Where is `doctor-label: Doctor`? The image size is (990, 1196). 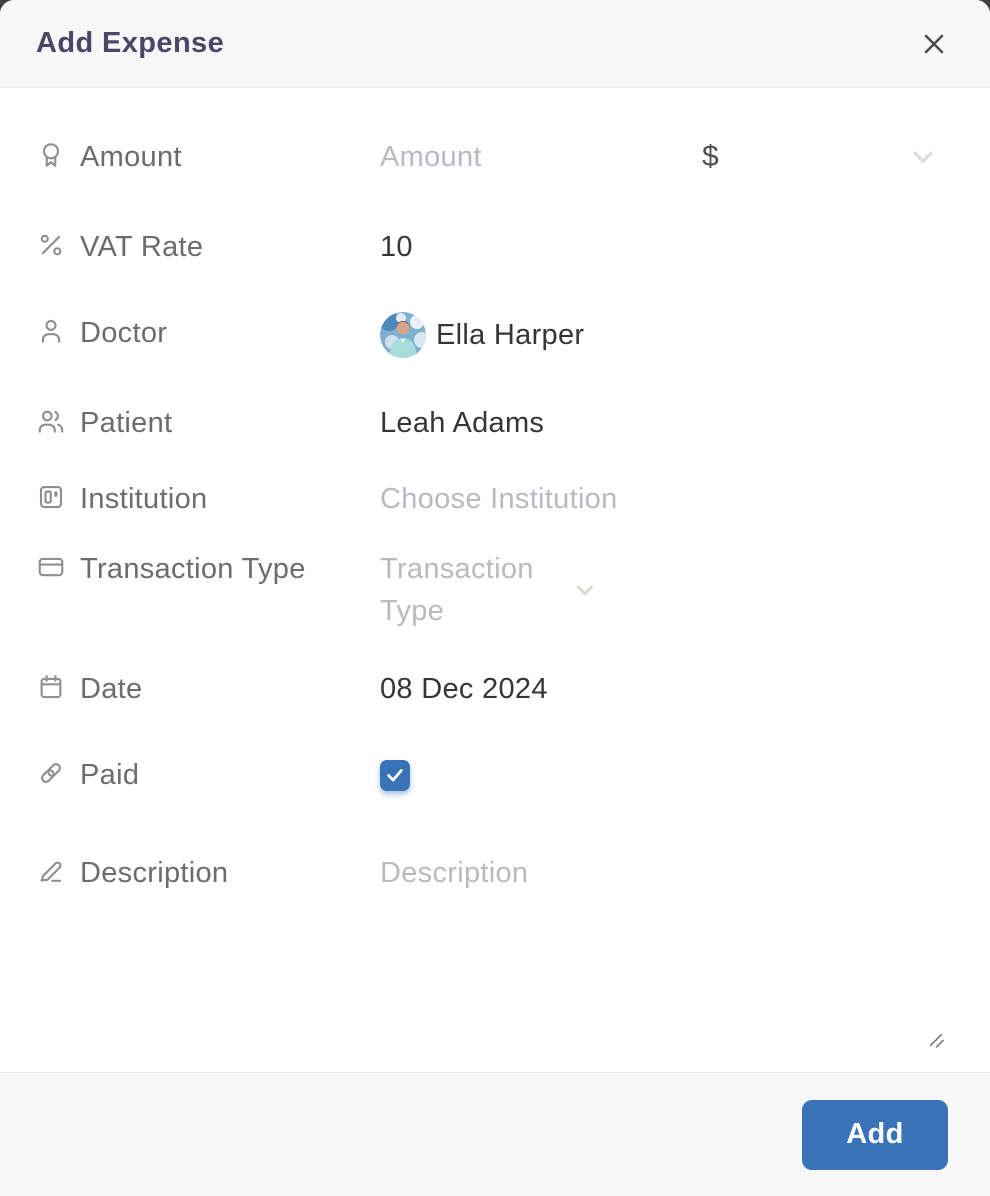 doctor-label: Doctor is located at coordinates (186, 333).